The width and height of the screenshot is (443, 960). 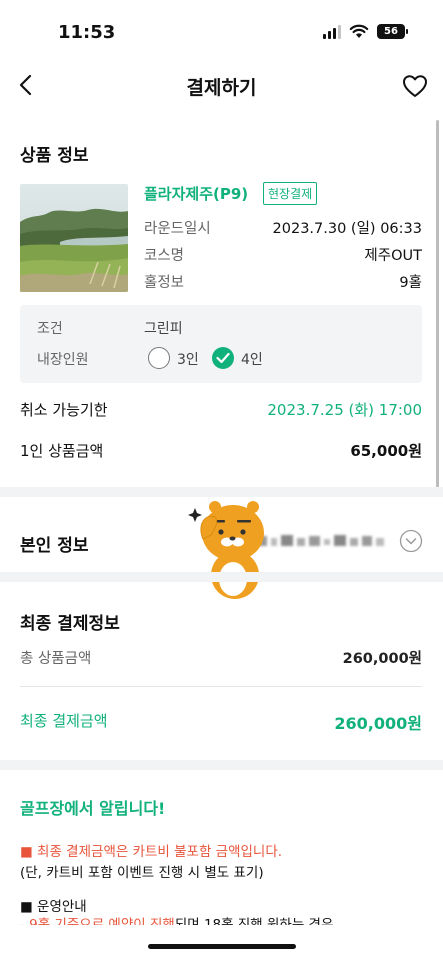 What do you see at coordinates (393, 256) in the screenshot?
I see `info-value: 제주OUT` at bounding box center [393, 256].